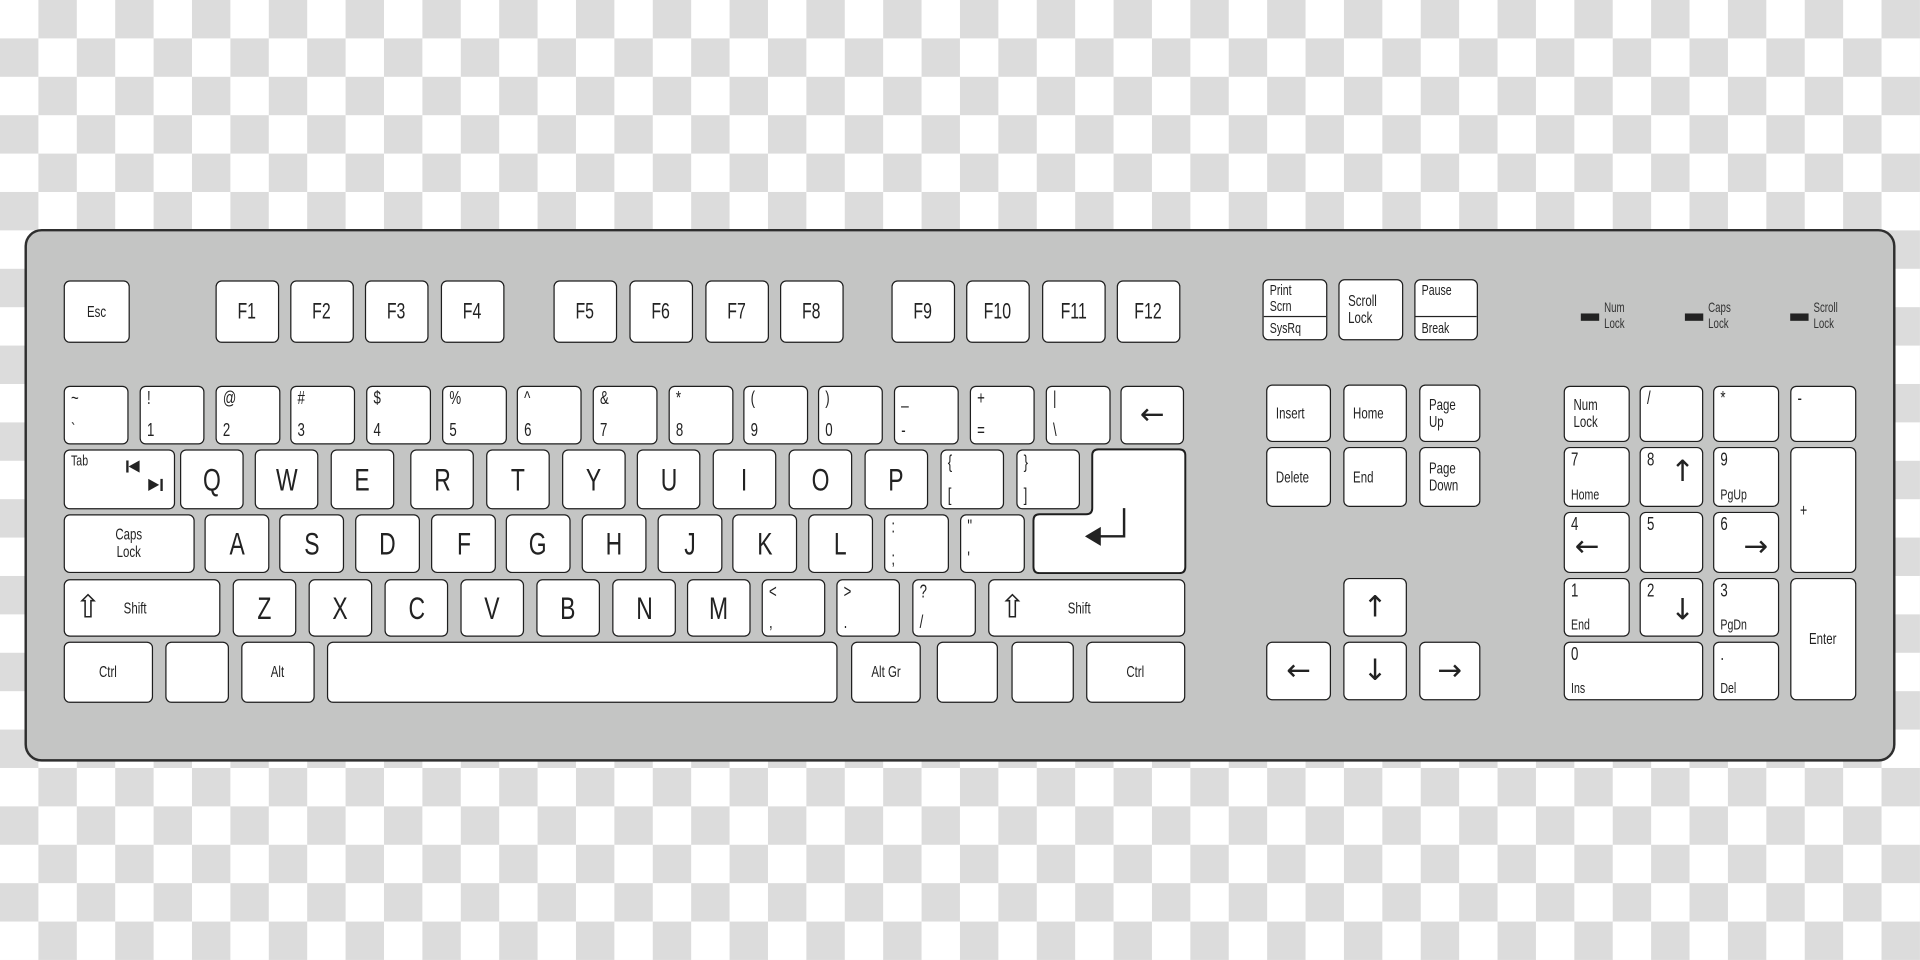 This screenshot has width=1920, height=960. Describe the element at coordinates (1299, 476) in the screenshot. I see `key-delete: Delete` at that location.